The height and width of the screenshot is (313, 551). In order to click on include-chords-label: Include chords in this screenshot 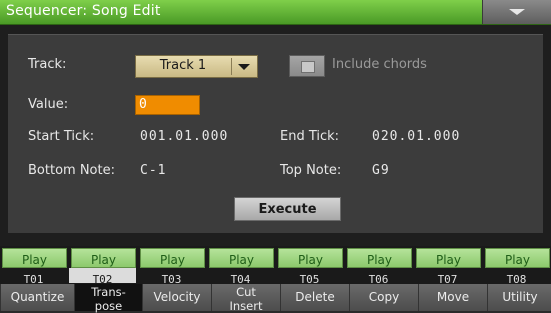, I will do `click(379, 64)`.